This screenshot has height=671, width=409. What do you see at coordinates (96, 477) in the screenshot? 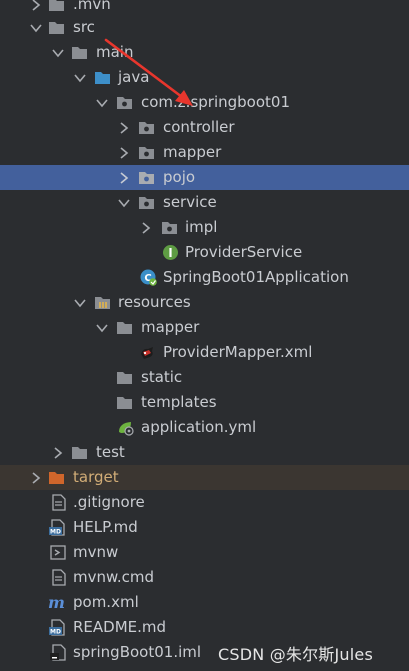
I see `tree-item-label: target` at bounding box center [96, 477].